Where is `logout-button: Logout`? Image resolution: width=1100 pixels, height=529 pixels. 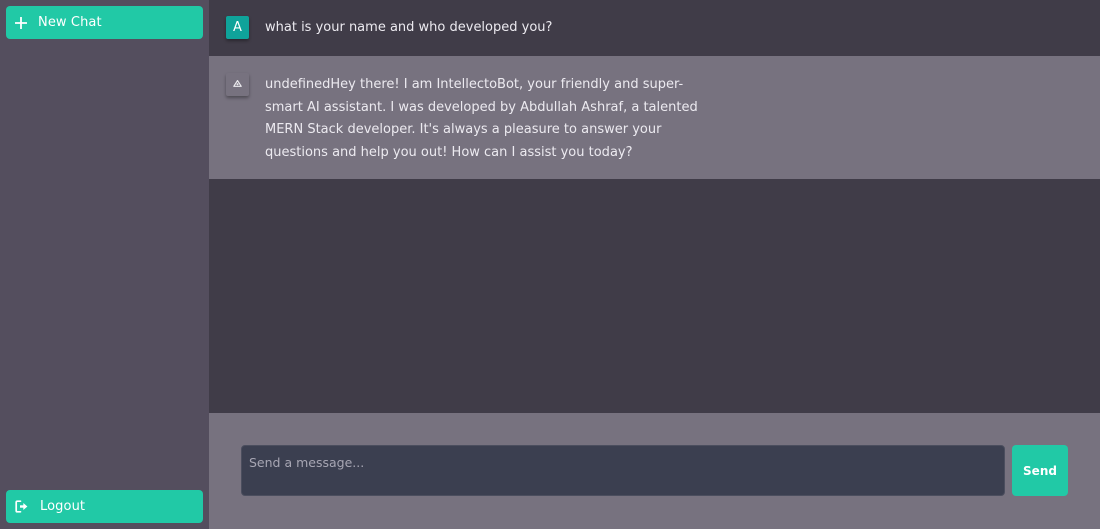
logout-button: Logout is located at coordinates (104, 506).